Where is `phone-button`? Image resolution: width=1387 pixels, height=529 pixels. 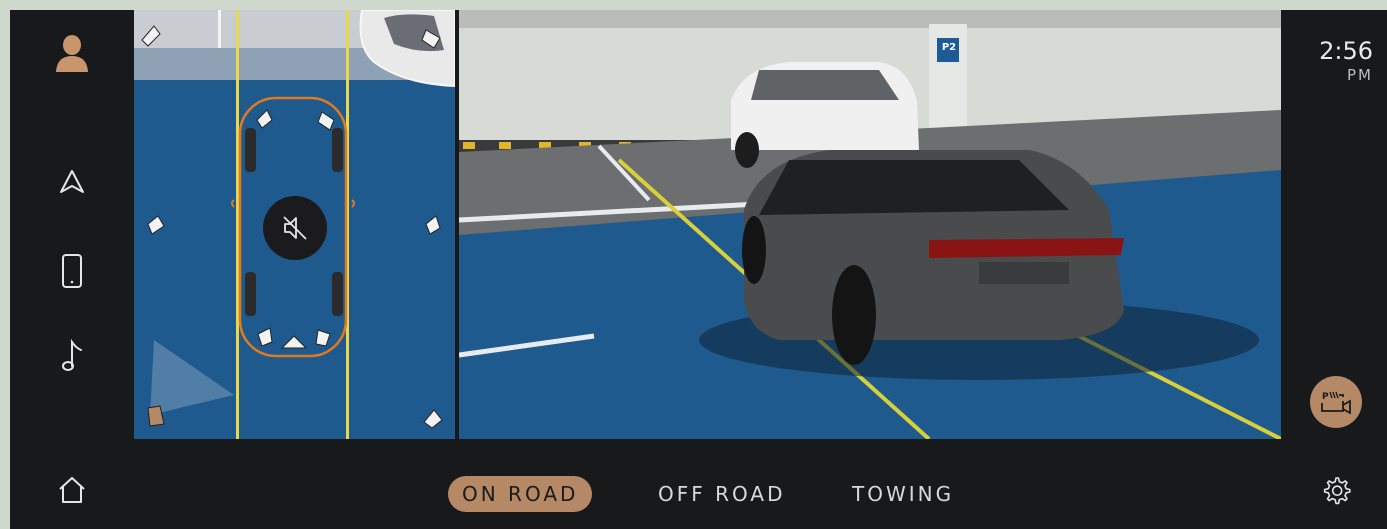
phone-button is located at coordinates (72, 271).